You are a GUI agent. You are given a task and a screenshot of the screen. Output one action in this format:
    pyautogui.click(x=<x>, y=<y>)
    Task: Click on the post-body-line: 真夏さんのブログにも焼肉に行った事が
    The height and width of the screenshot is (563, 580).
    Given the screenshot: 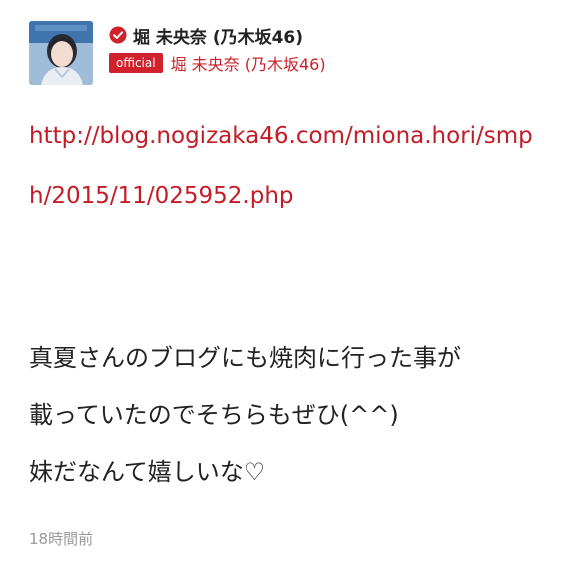 What is the action you would take?
    pyautogui.click(x=245, y=358)
    